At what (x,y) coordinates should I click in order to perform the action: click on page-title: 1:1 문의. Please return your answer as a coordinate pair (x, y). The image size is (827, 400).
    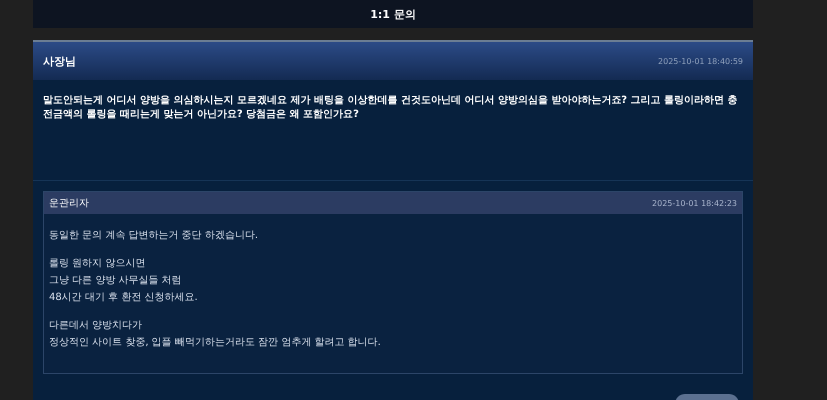
    Looking at the image, I should click on (393, 14).